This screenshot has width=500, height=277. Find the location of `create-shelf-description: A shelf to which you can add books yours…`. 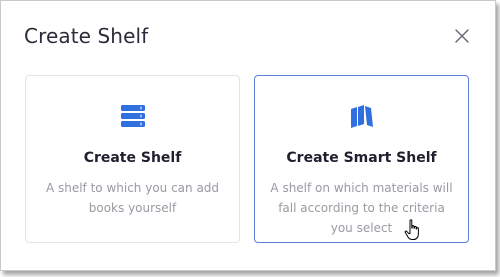

create-shelf-description: A shelf to which you can add books yours… is located at coordinates (132, 198).